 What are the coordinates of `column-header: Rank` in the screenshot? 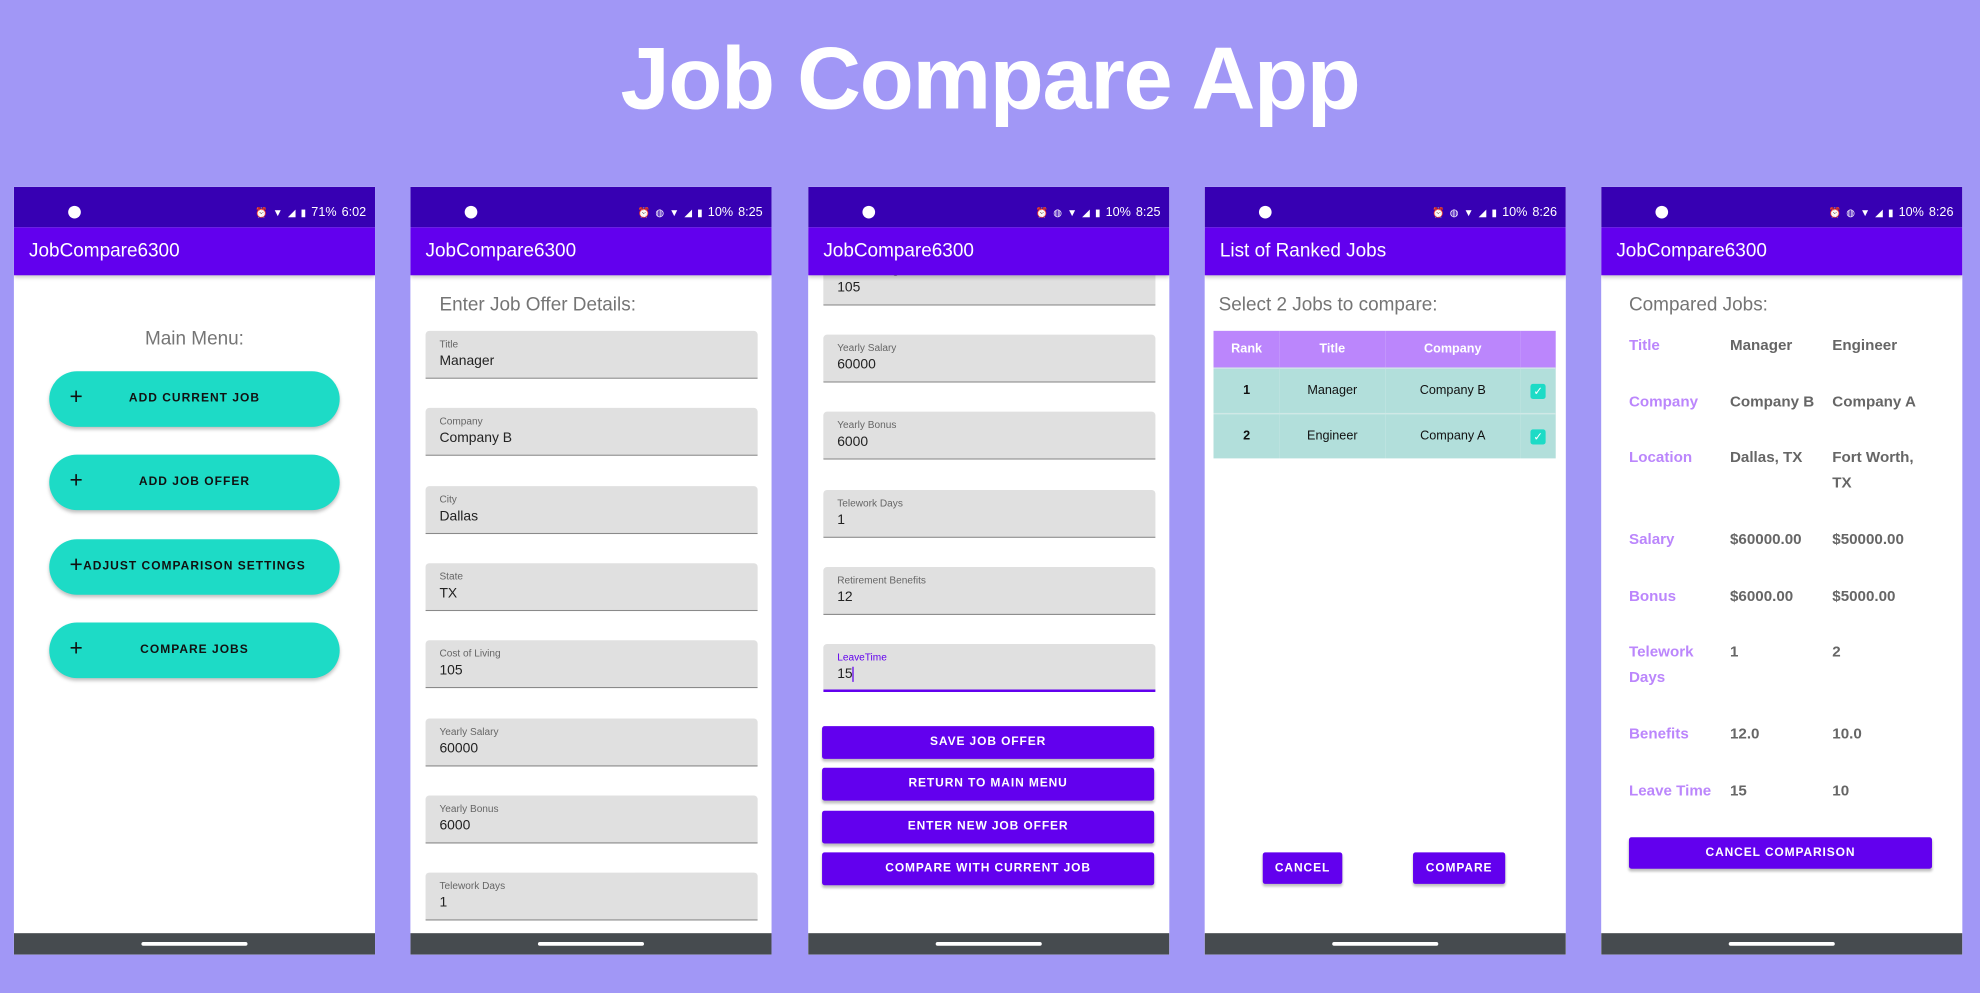 It's located at (1246, 349).